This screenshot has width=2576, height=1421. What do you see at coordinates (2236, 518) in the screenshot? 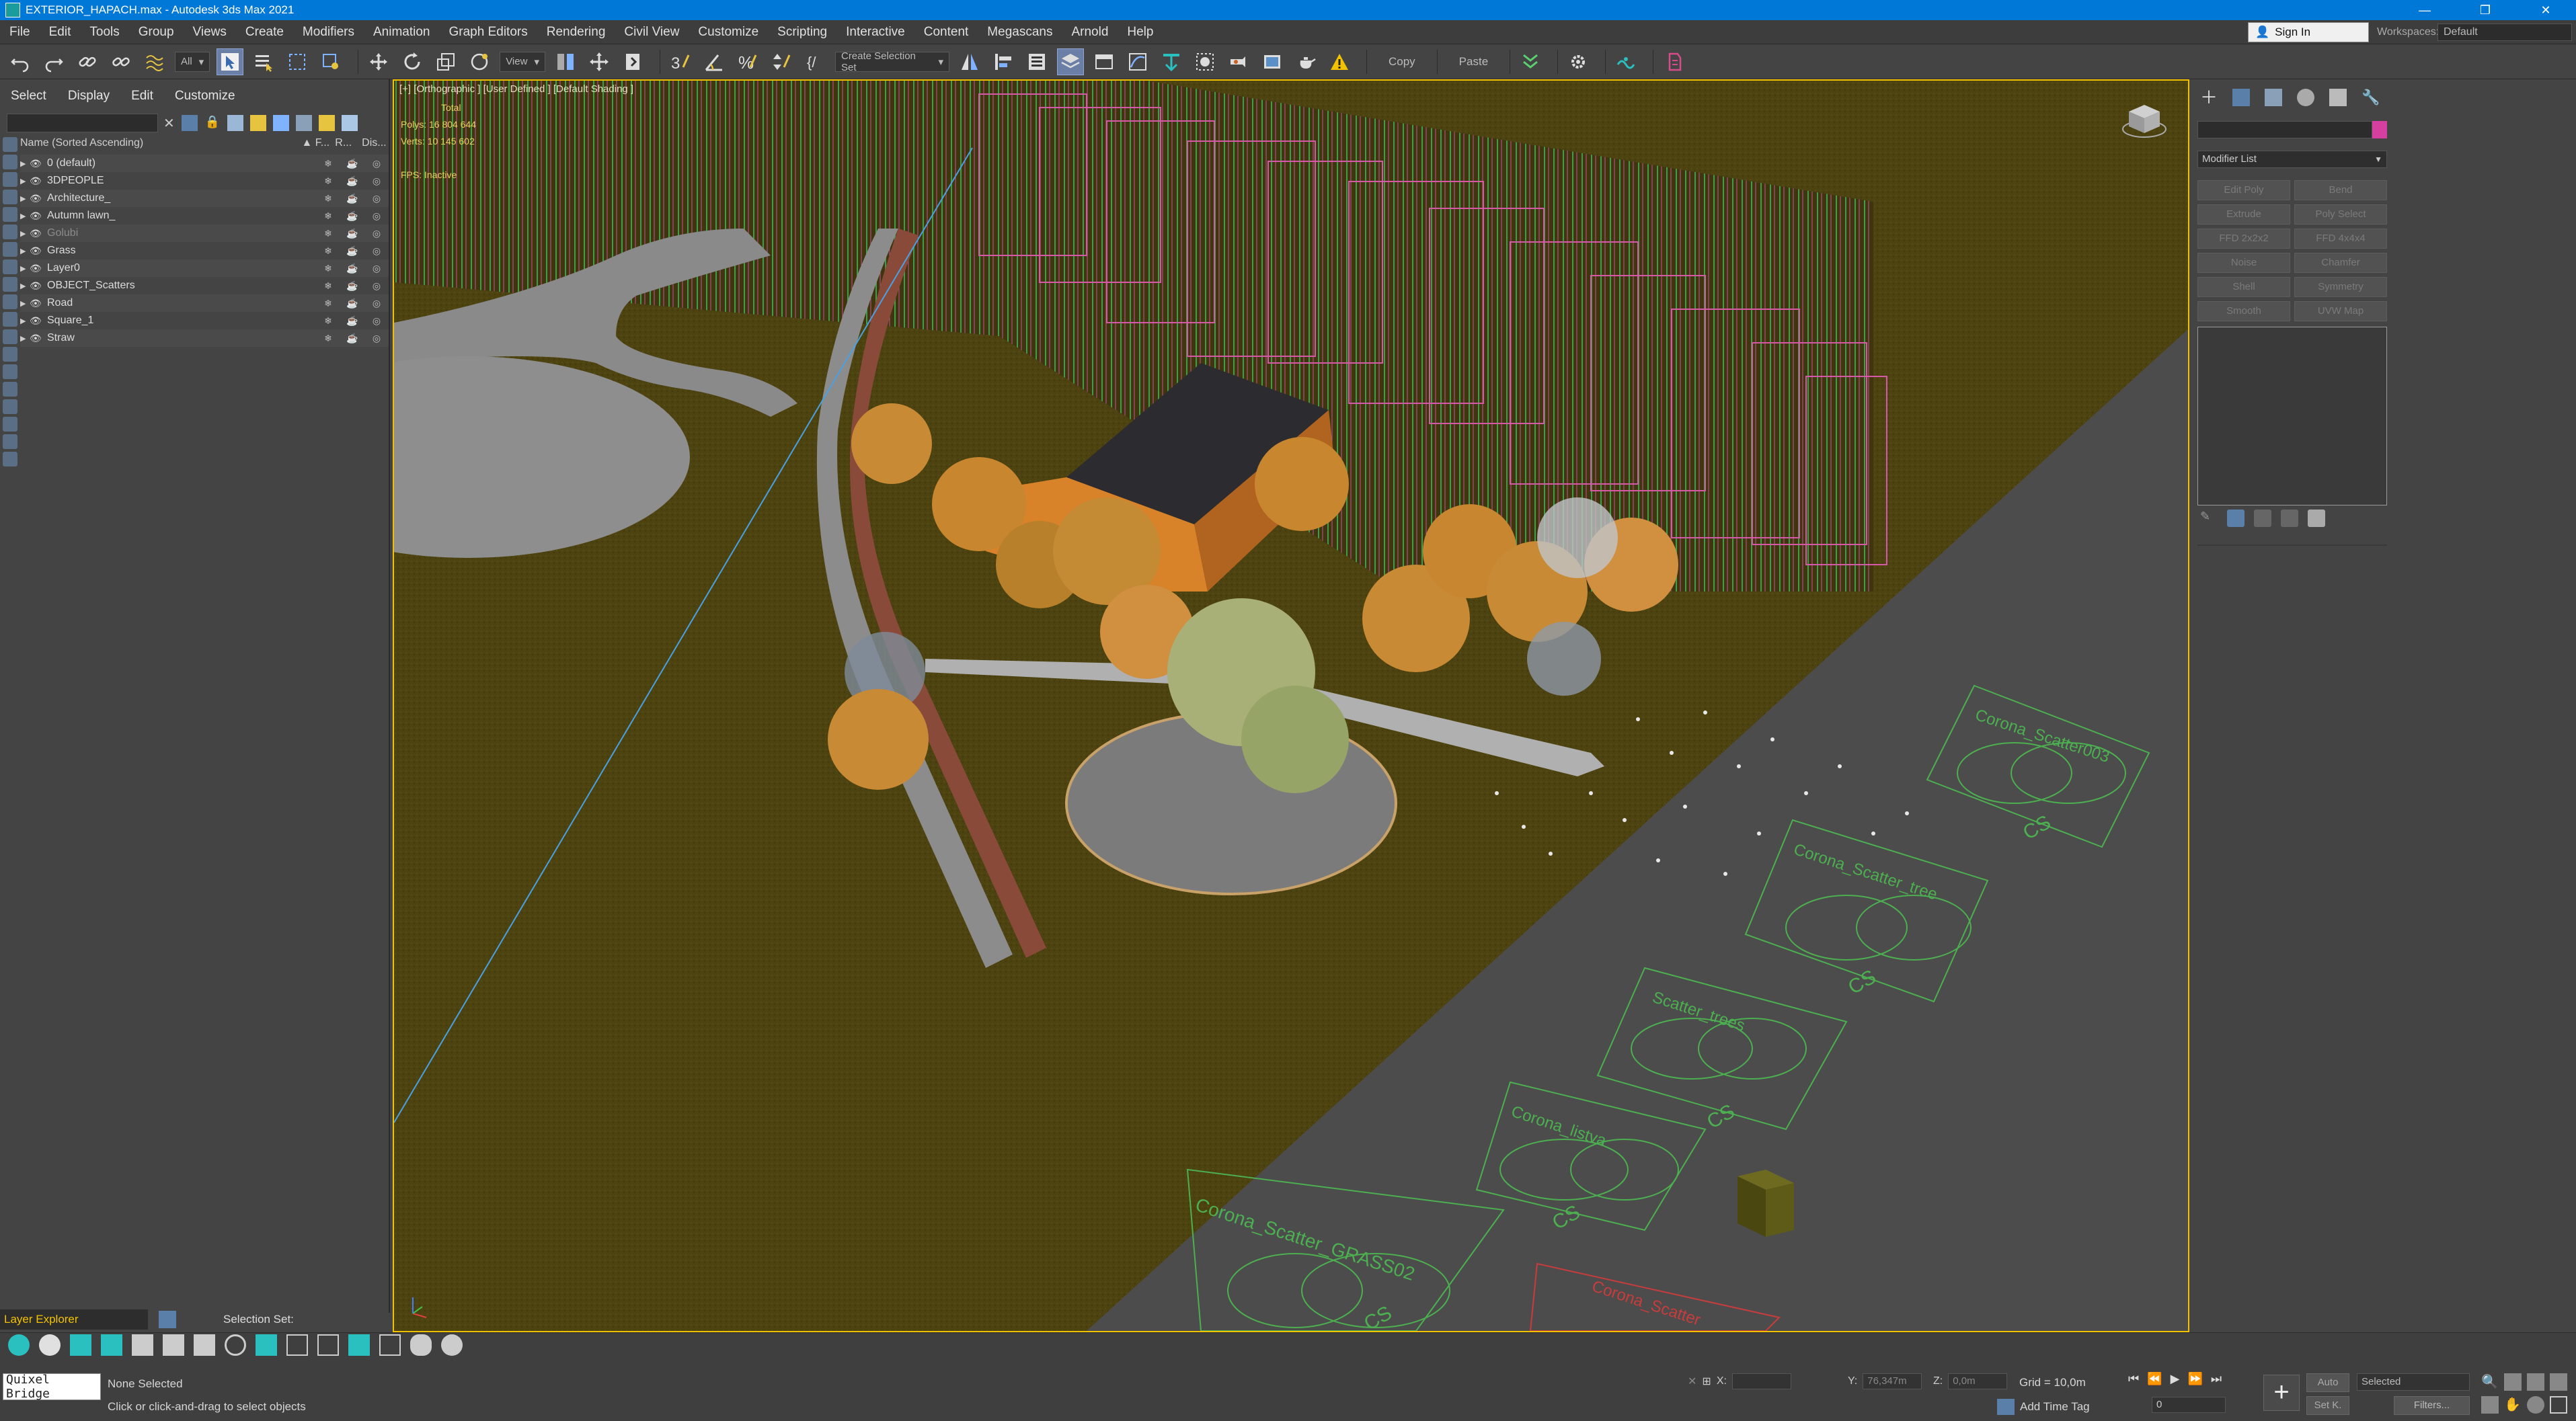
I see `show-end-result-icon` at bounding box center [2236, 518].